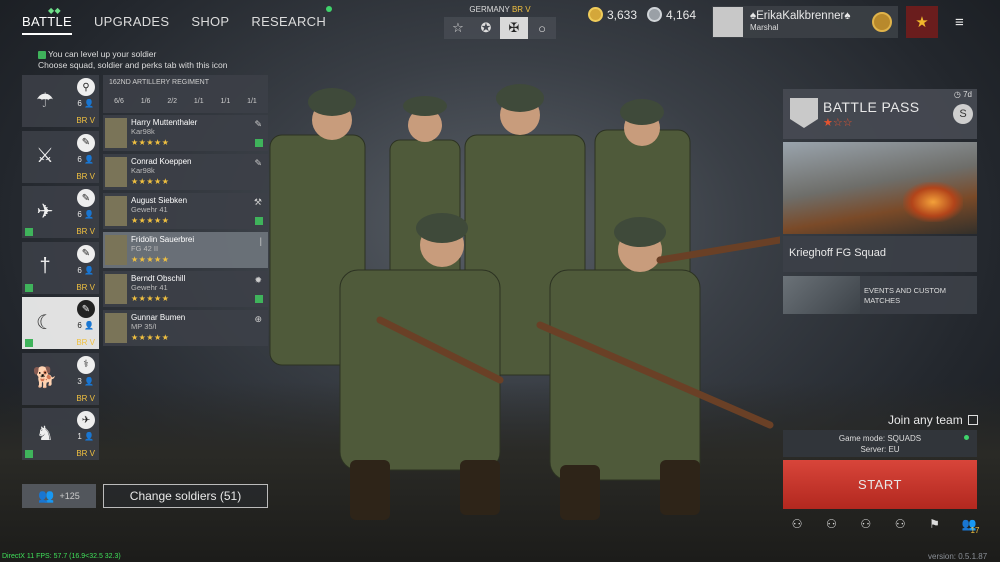 The height and width of the screenshot is (562, 1000). Describe the element at coordinates (185, 289) in the screenshot. I see `soldier-row: Berndt Obschill Gewehr 41 ★★★★★ ✹` at that location.